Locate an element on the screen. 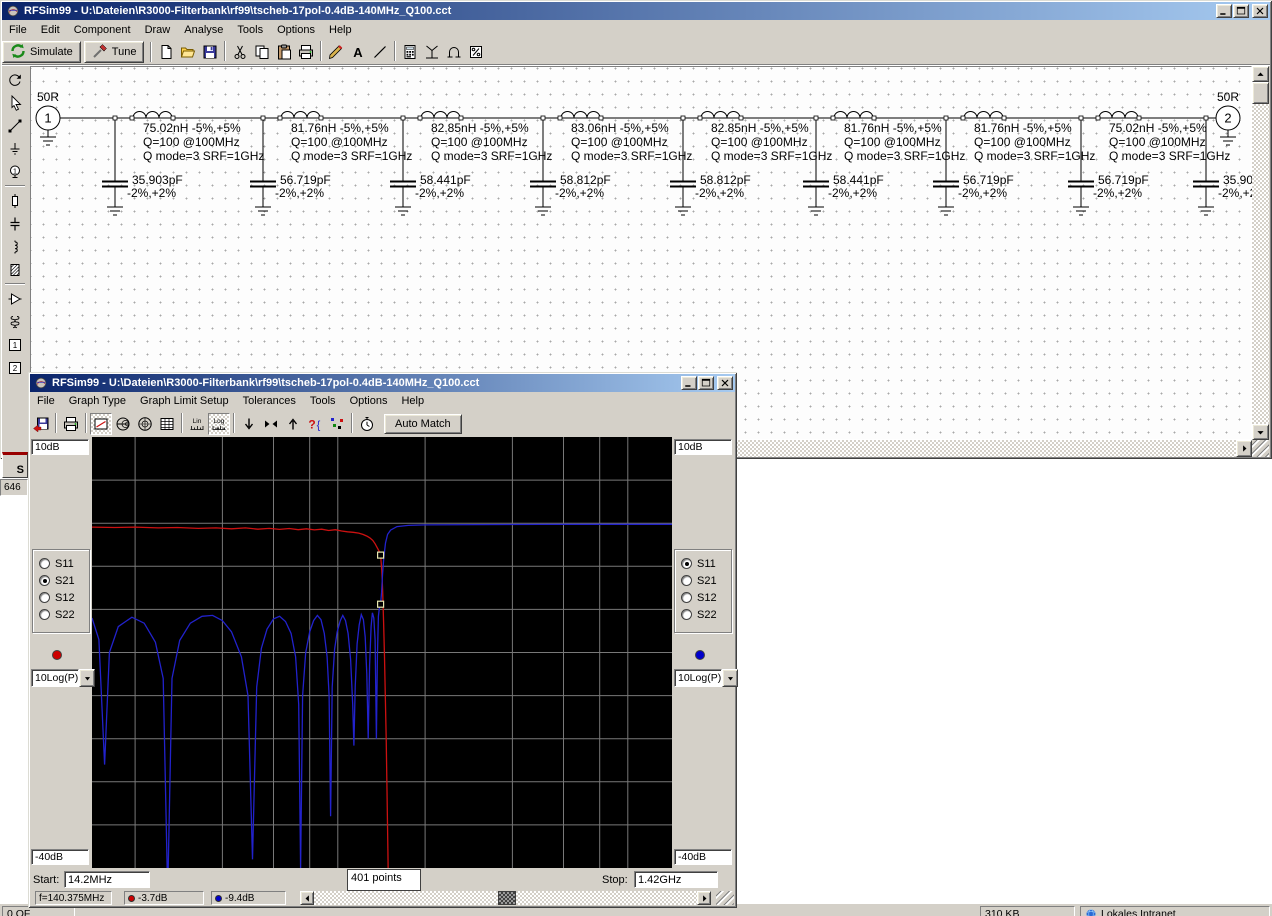 Image resolution: width=1272 pixels, height=916 pixels. right-bottom-scale-field: -40dB is located at coordinates (703, 857).